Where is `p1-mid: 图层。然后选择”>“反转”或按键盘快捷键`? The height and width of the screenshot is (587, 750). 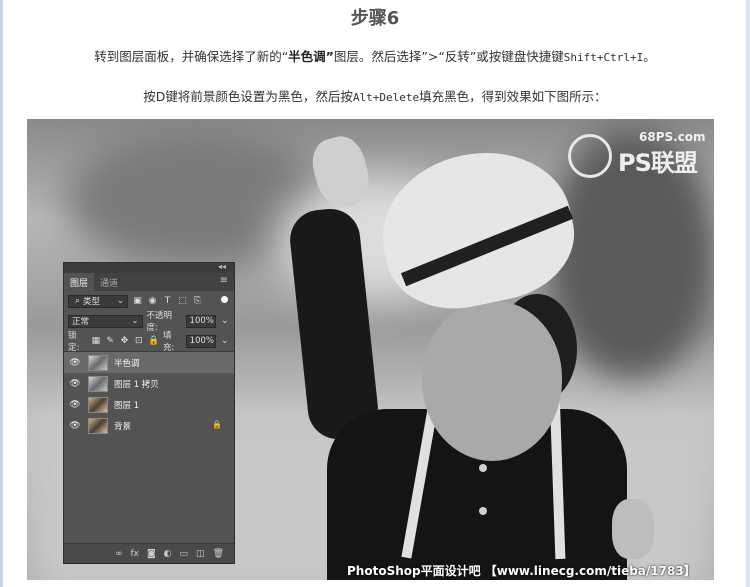
p1-mid: 图层。然后选择”>“反转”或按键盘快捷键 is located at coordinates (448, 56).